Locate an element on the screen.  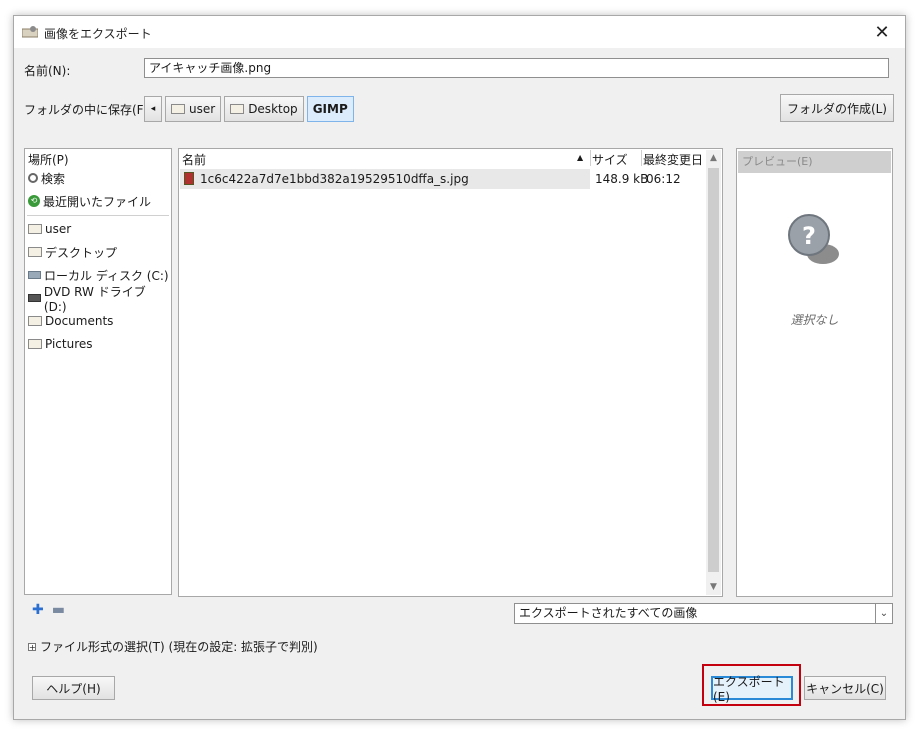
scroll-down-icon: ▼ is located at coordinates (713, 587).